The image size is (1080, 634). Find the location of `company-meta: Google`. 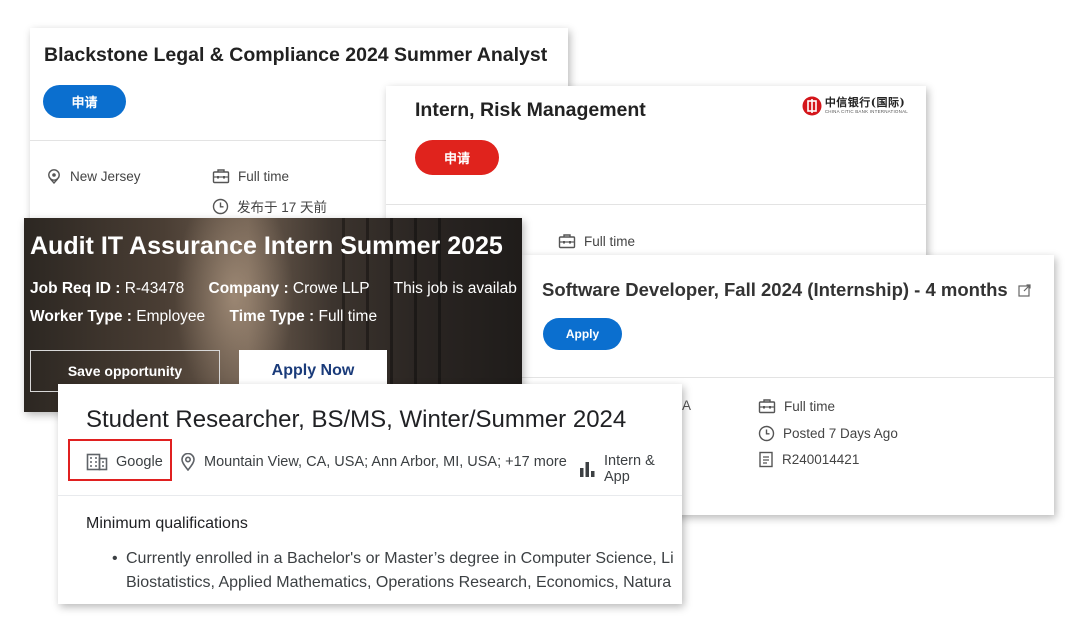

company-meta: Google is located at coordinates (124, 462).